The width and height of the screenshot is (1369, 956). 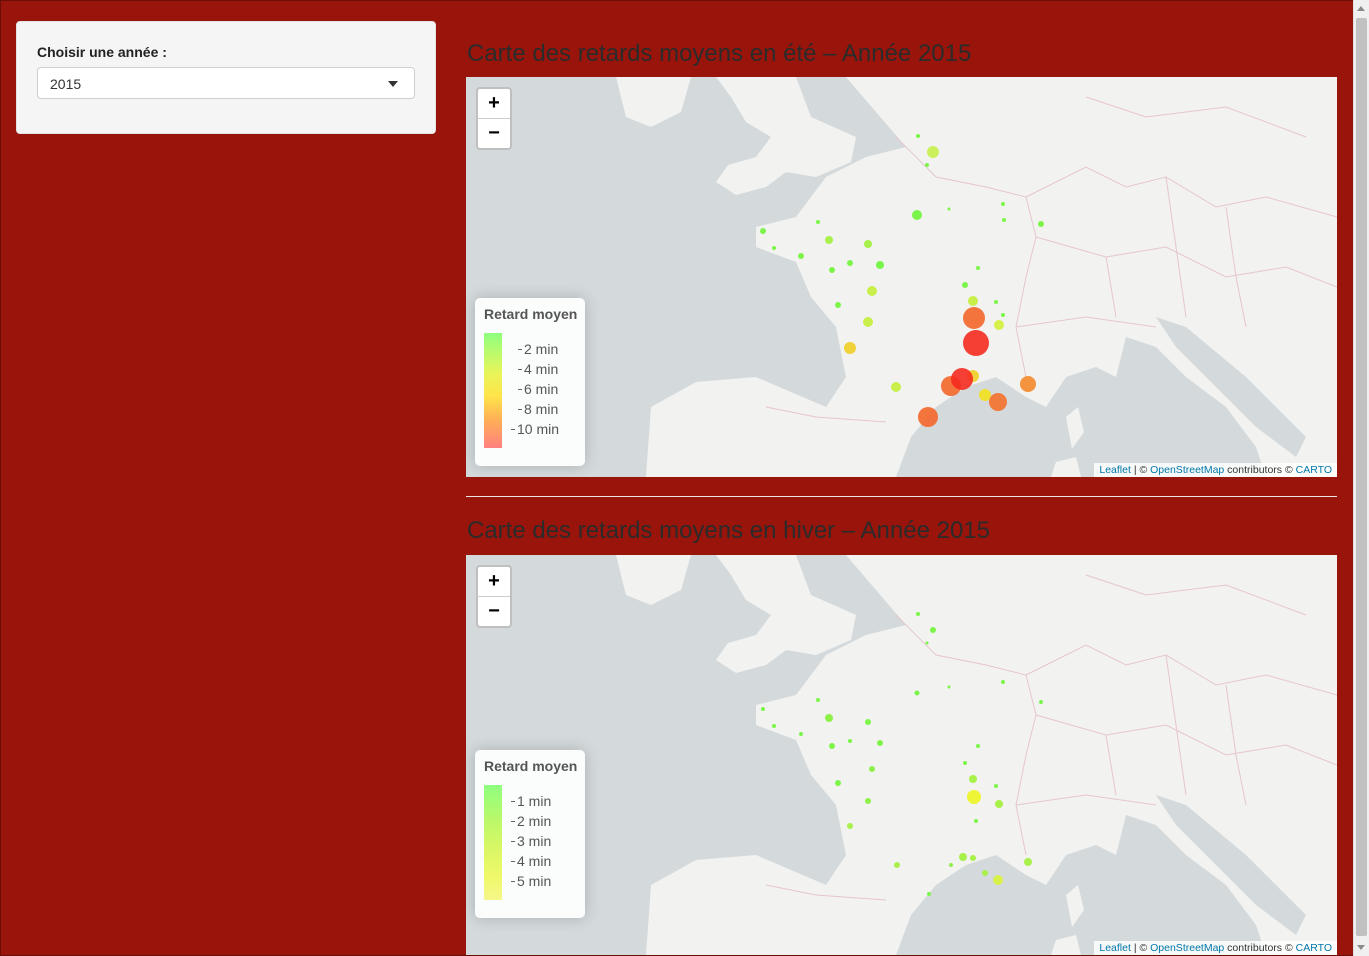 I want to click on summer-zoom-control: + −, so click(x=494, y=118).